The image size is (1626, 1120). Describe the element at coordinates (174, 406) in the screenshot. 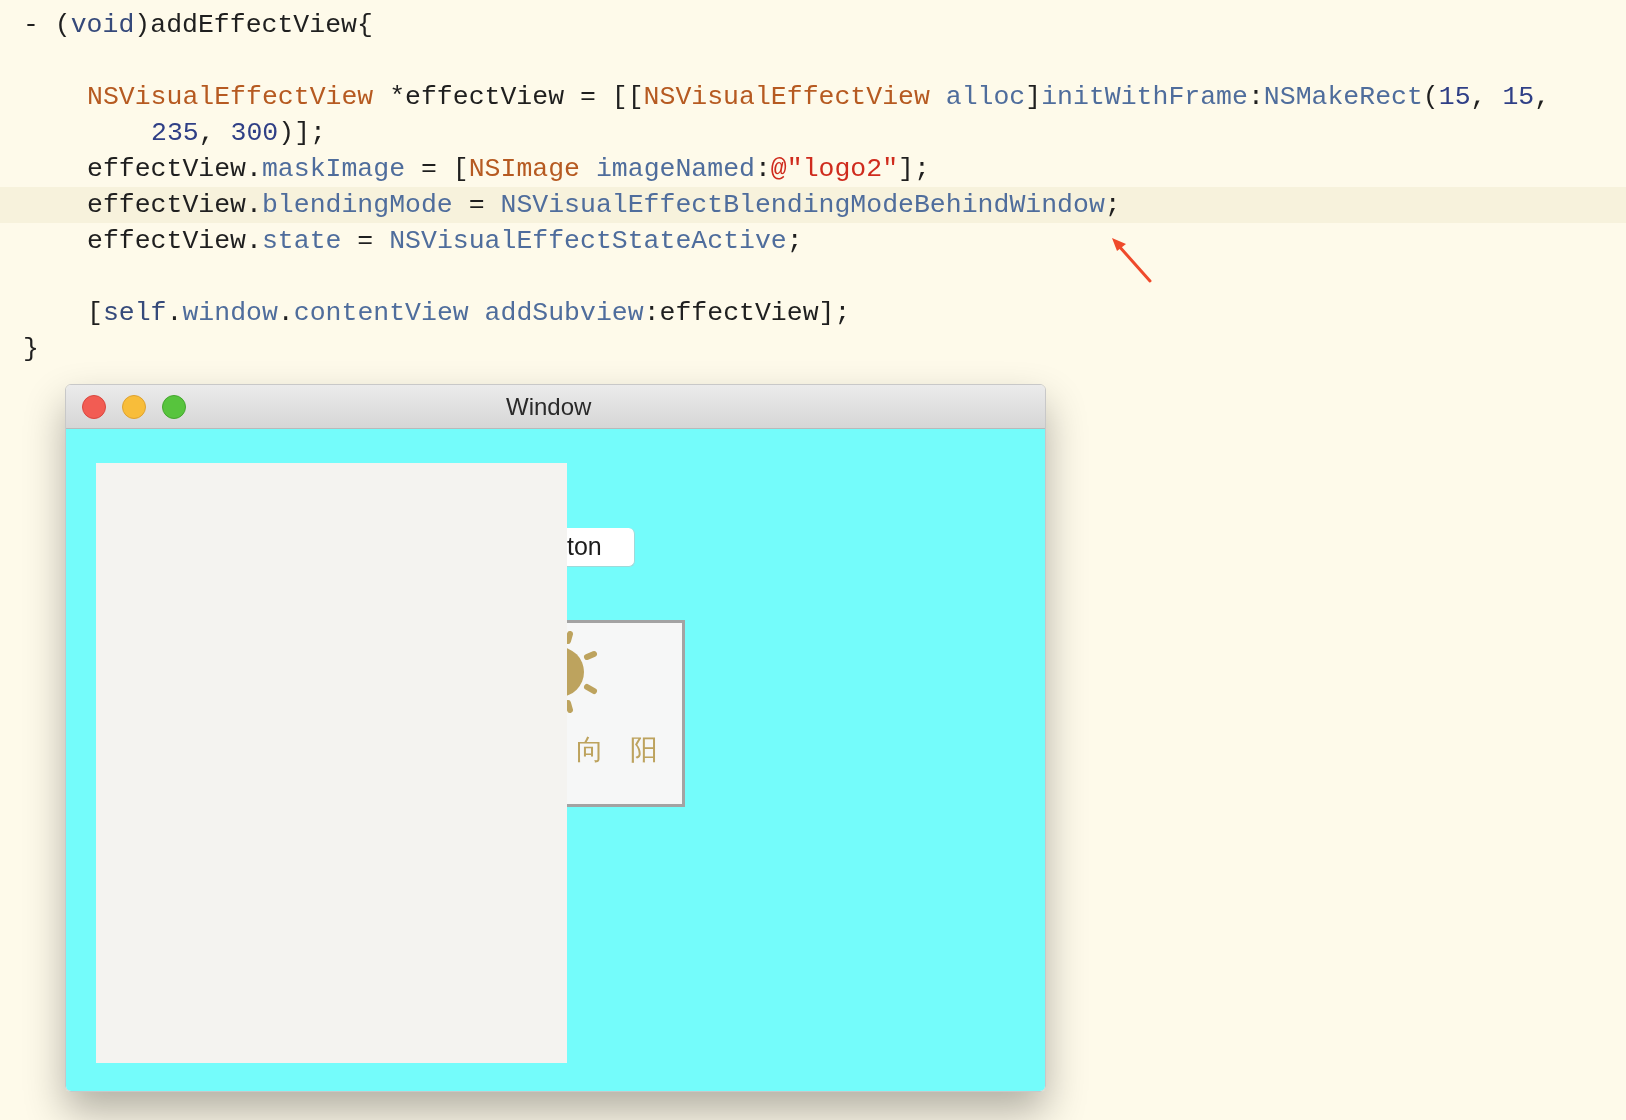

I see `zoom-button` at that location.